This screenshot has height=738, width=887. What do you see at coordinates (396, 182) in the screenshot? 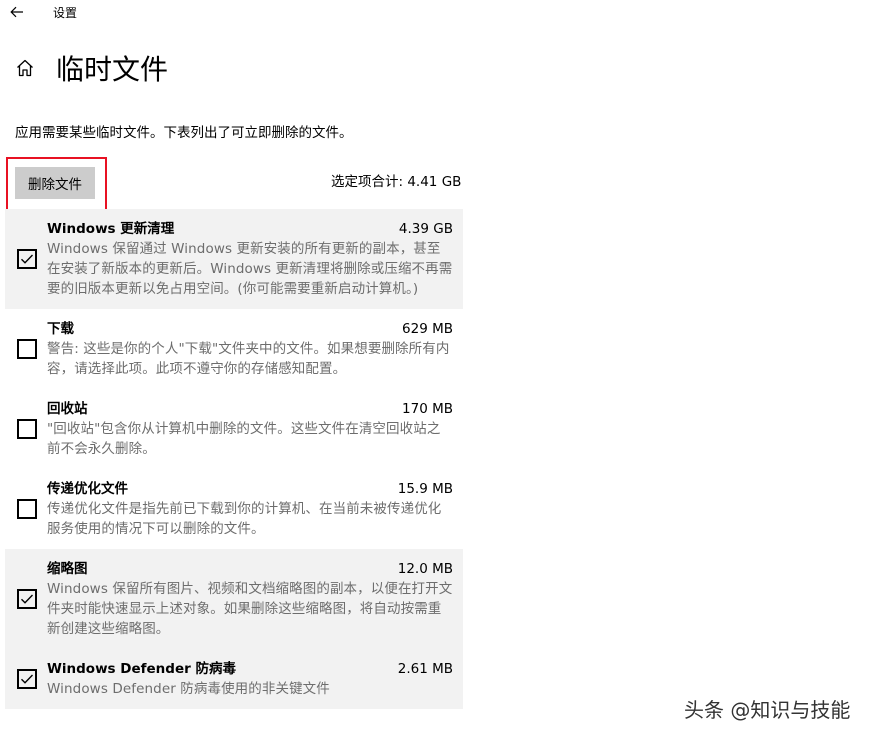
I see `selected-total: 选定项合计: 4.41 GB` at bounding box center [396, 182].